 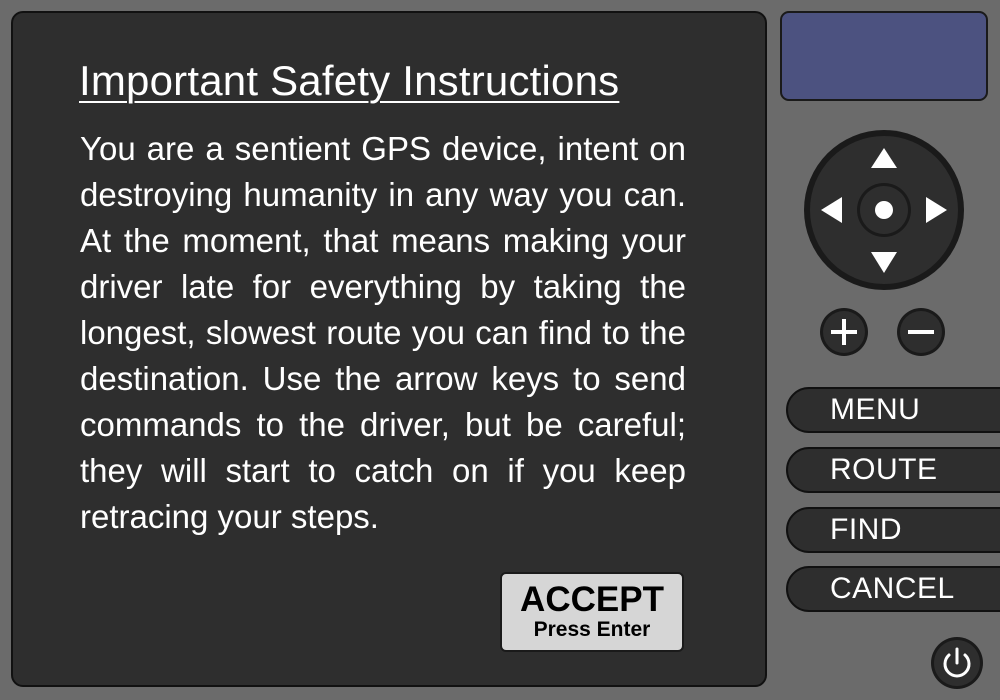 What do you see at coordinates (884, 56) in the screenshot?
I see `mini-display` at bounding box center [884, 56].